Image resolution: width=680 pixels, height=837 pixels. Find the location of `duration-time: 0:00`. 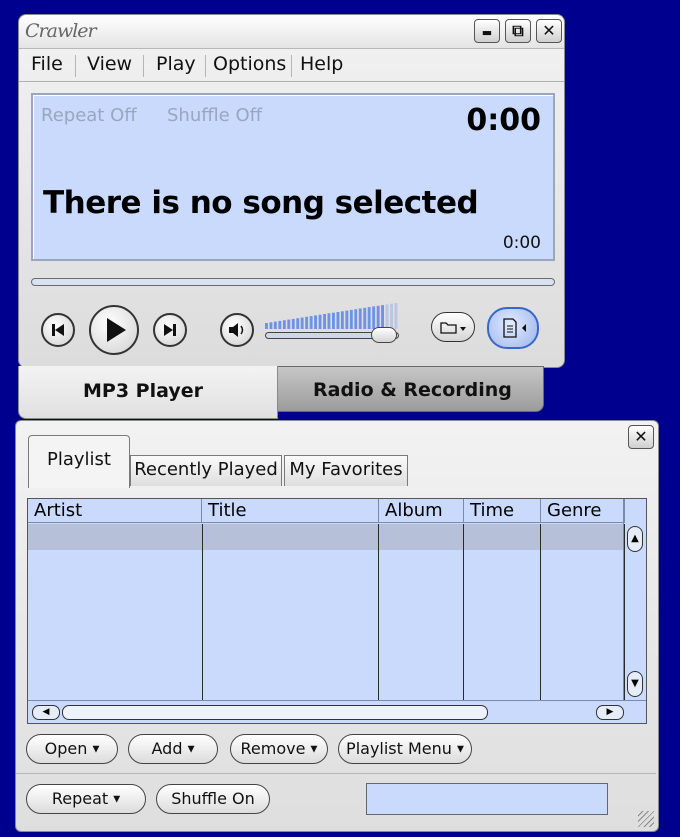

duration-time: 0:00 is located at coordinates (521, 243).